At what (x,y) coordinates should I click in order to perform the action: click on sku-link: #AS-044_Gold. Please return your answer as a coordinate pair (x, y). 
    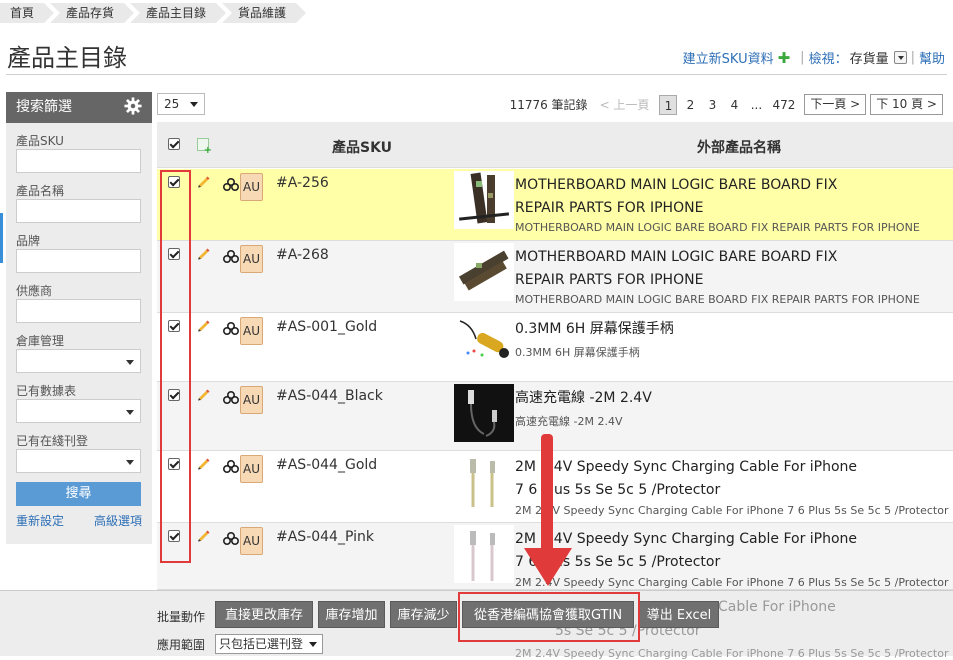
    Looking at the image, I should click on (326, 465).